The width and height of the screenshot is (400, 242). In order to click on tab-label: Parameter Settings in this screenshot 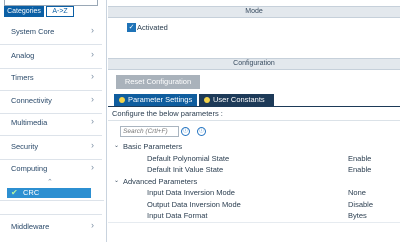, I will do `click(160, 99)`.